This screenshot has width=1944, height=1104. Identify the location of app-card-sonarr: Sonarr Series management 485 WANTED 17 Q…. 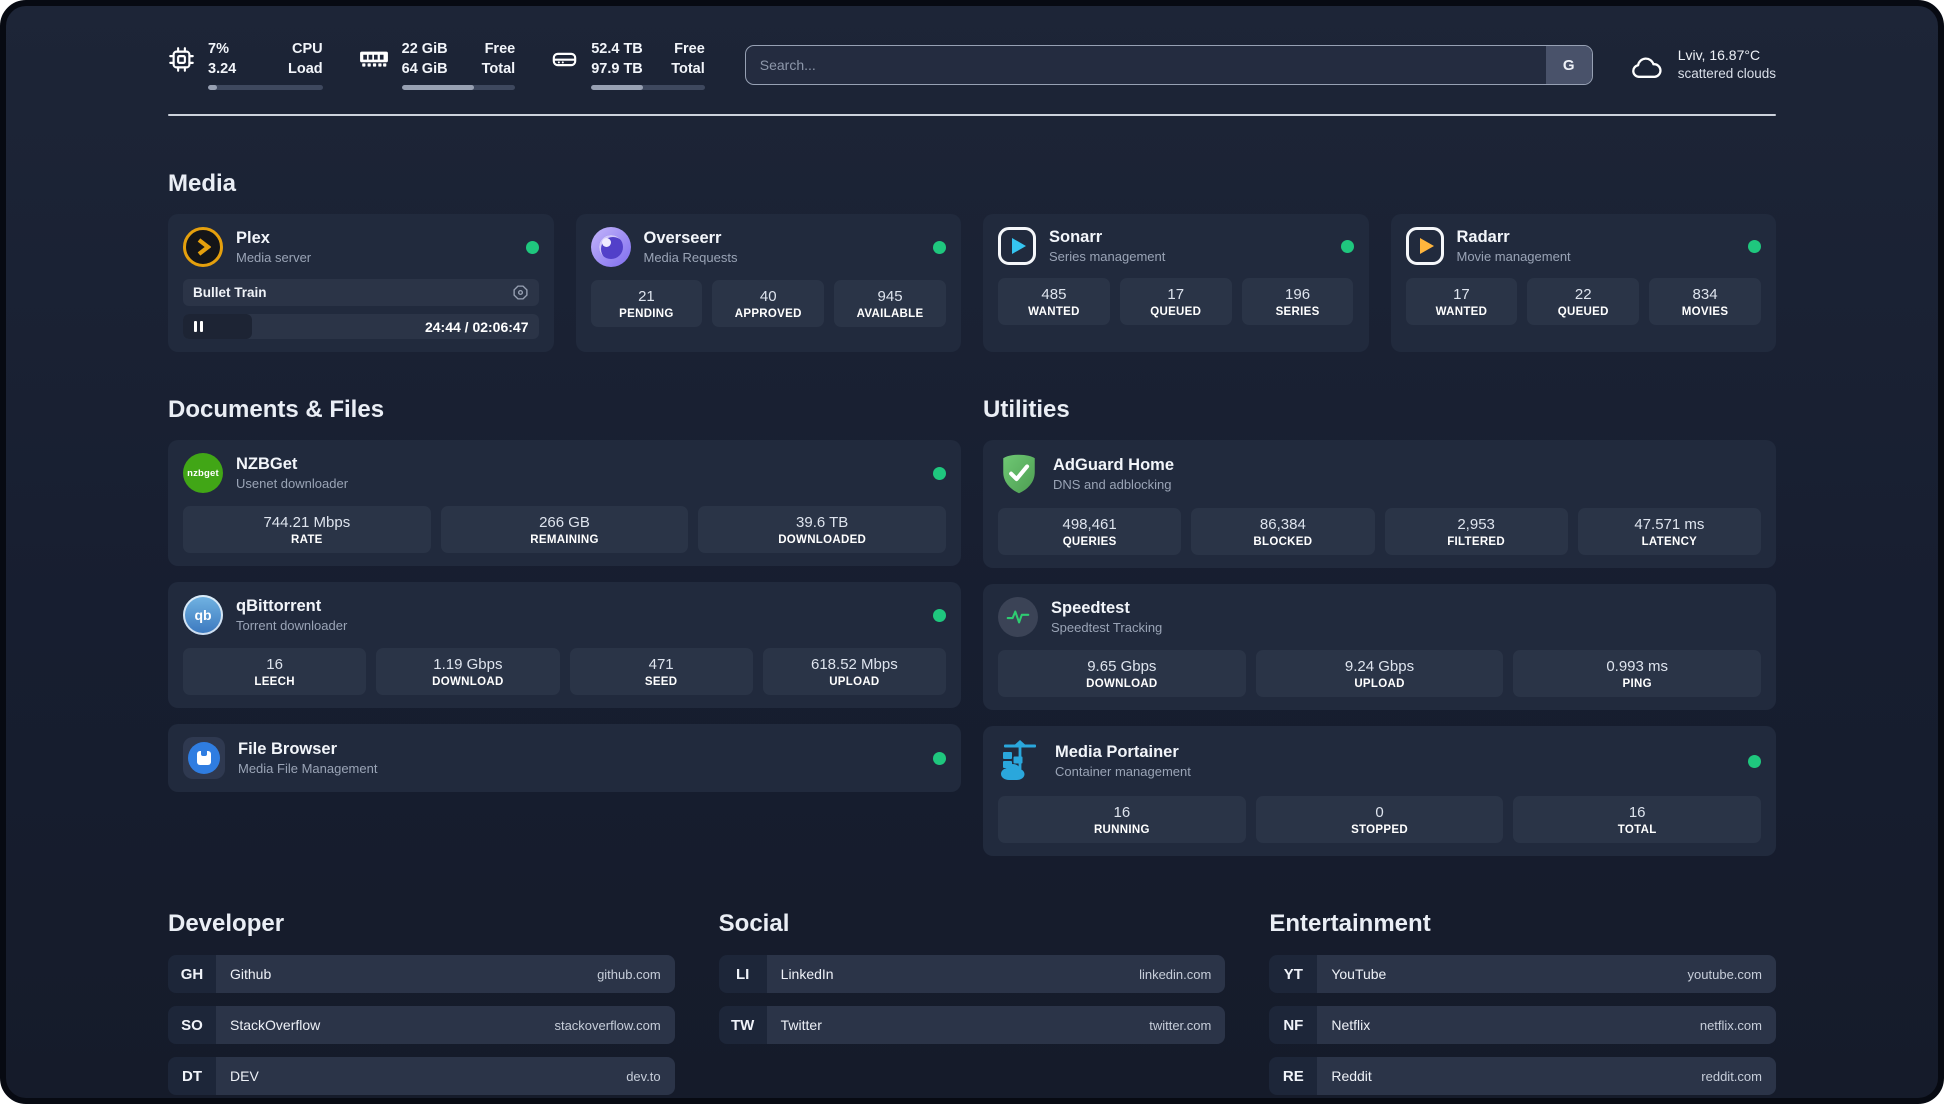
(1176, 283).